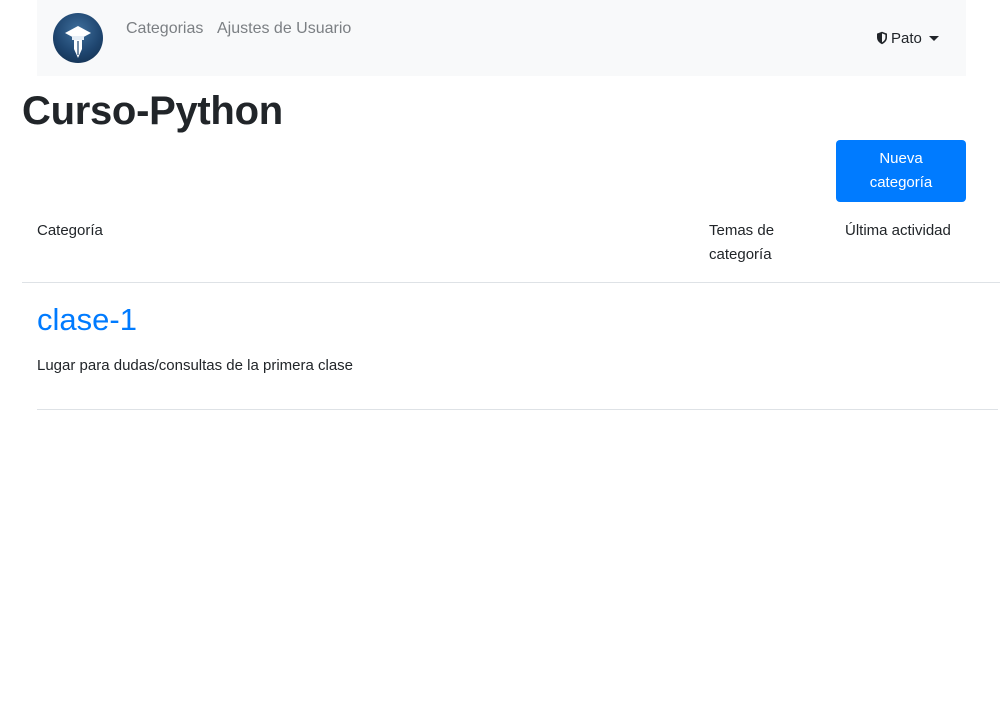 The height and width of the screenshot is (722, 1000). I want to click on user-name: Pato, so click(906, 38).